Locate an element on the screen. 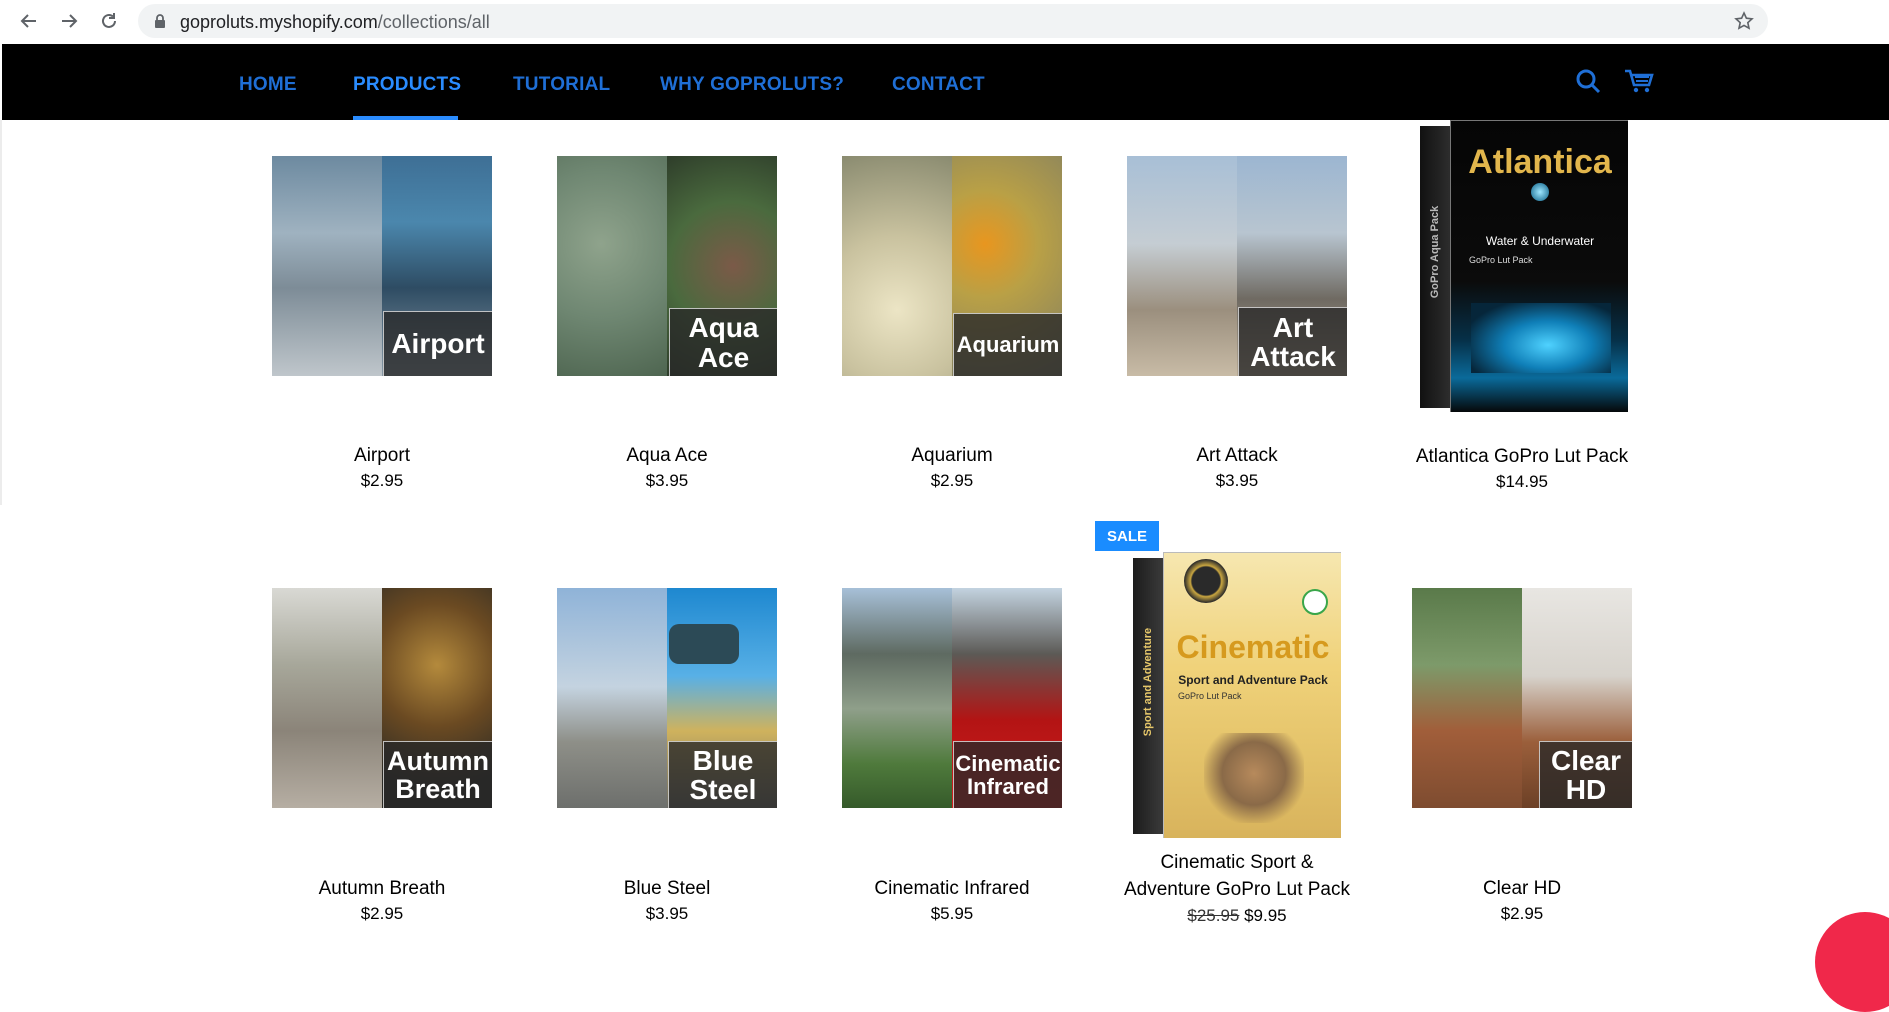 The width and height of the screenshot is (1889, 1012). product-image: Art Attack is located at coordinates (1237, 266).